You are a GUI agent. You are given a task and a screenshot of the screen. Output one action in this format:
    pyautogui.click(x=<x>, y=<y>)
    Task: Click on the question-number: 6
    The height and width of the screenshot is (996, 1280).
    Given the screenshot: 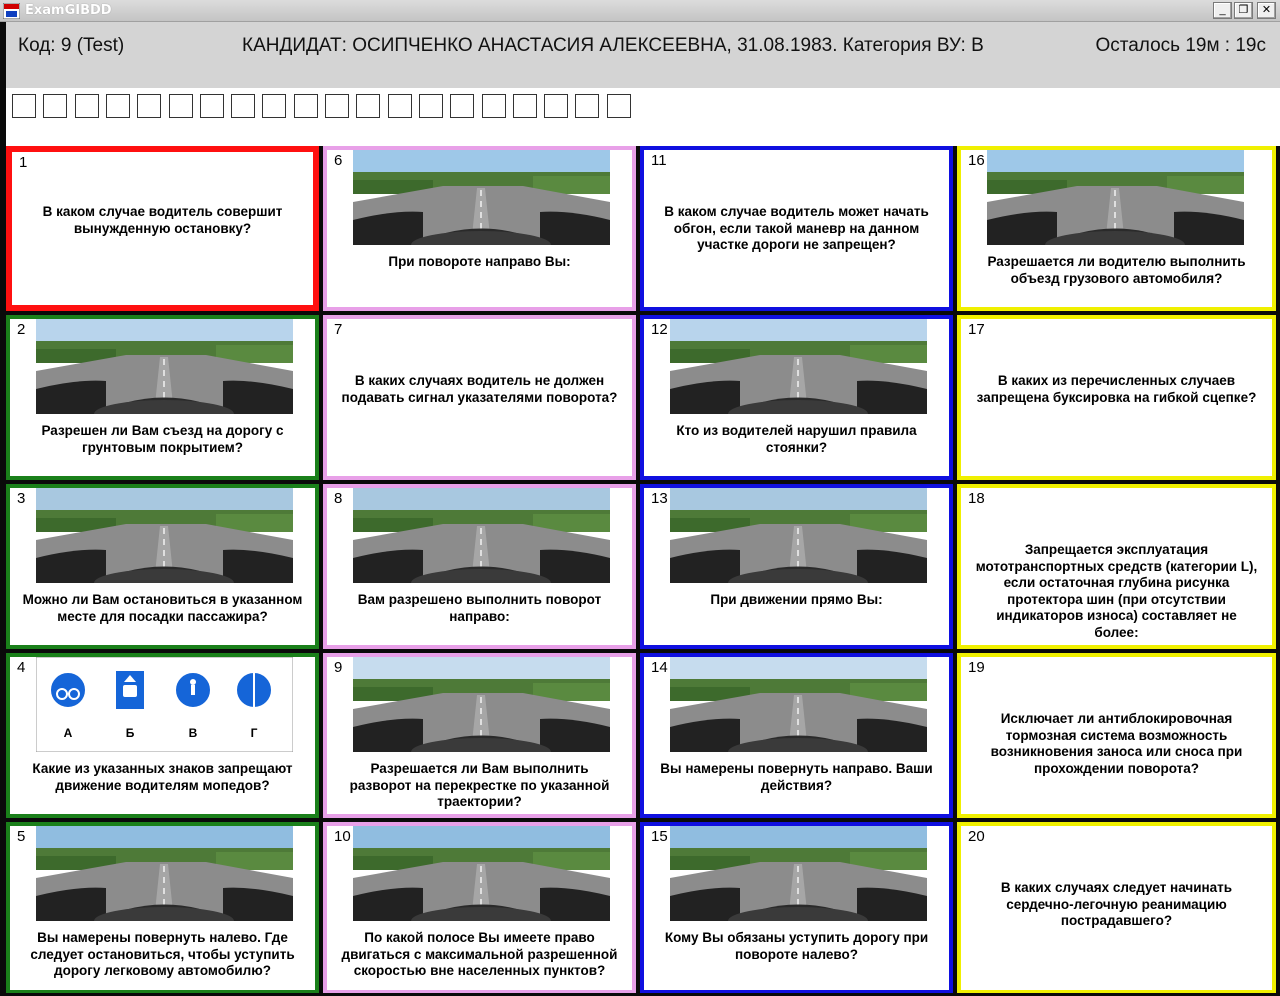 What is the action you would take?
    pyautogui.click(x=338, y=160)
    